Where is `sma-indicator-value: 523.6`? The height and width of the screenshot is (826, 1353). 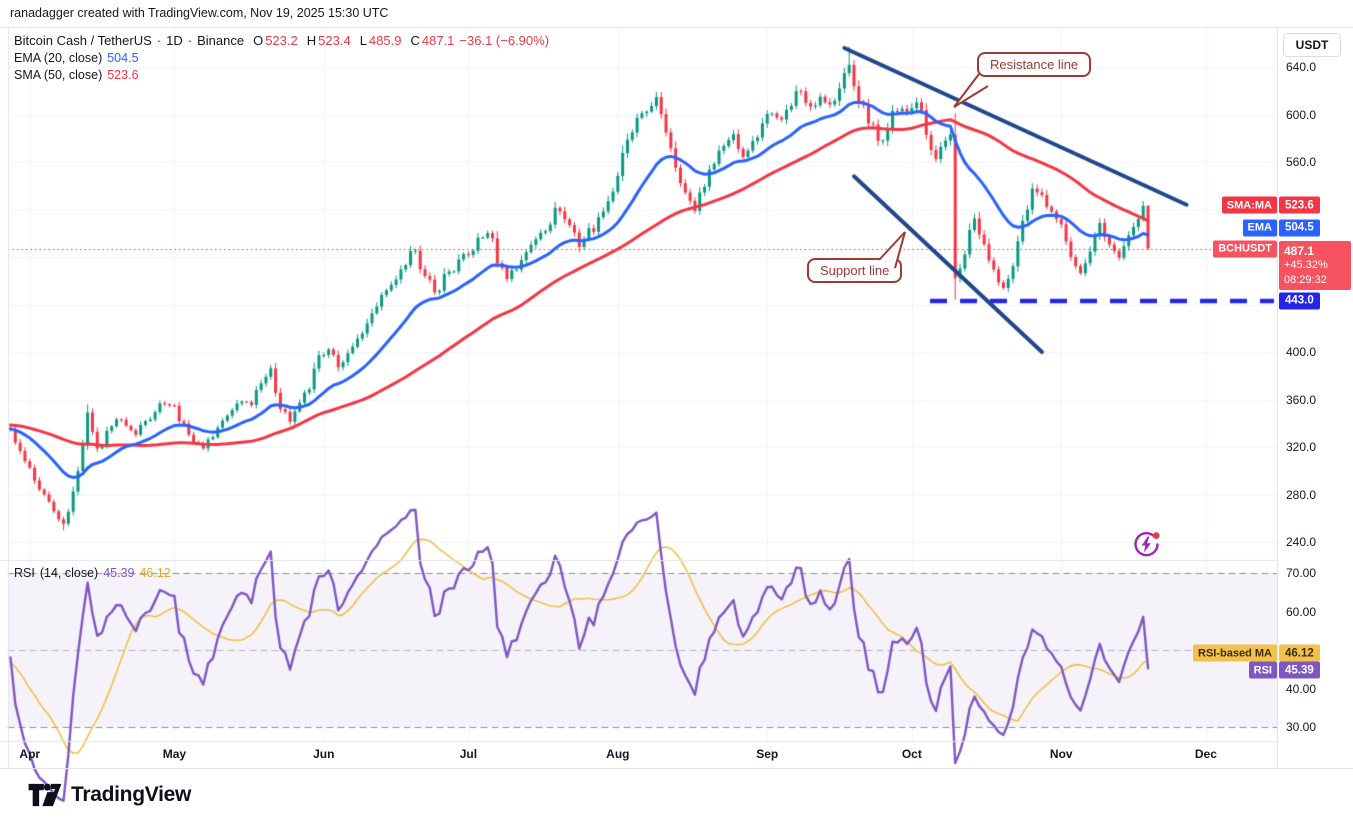 sma-indicator-value: 523.6 is located at coordinates (123, 75).